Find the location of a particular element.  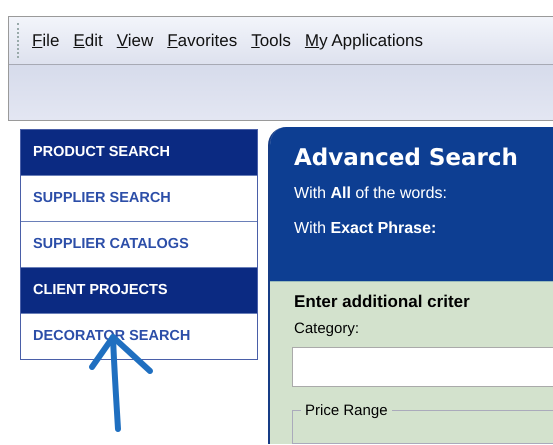

sidebar-item: PRODUCT SEARCH is located at coordinates (139, 152).